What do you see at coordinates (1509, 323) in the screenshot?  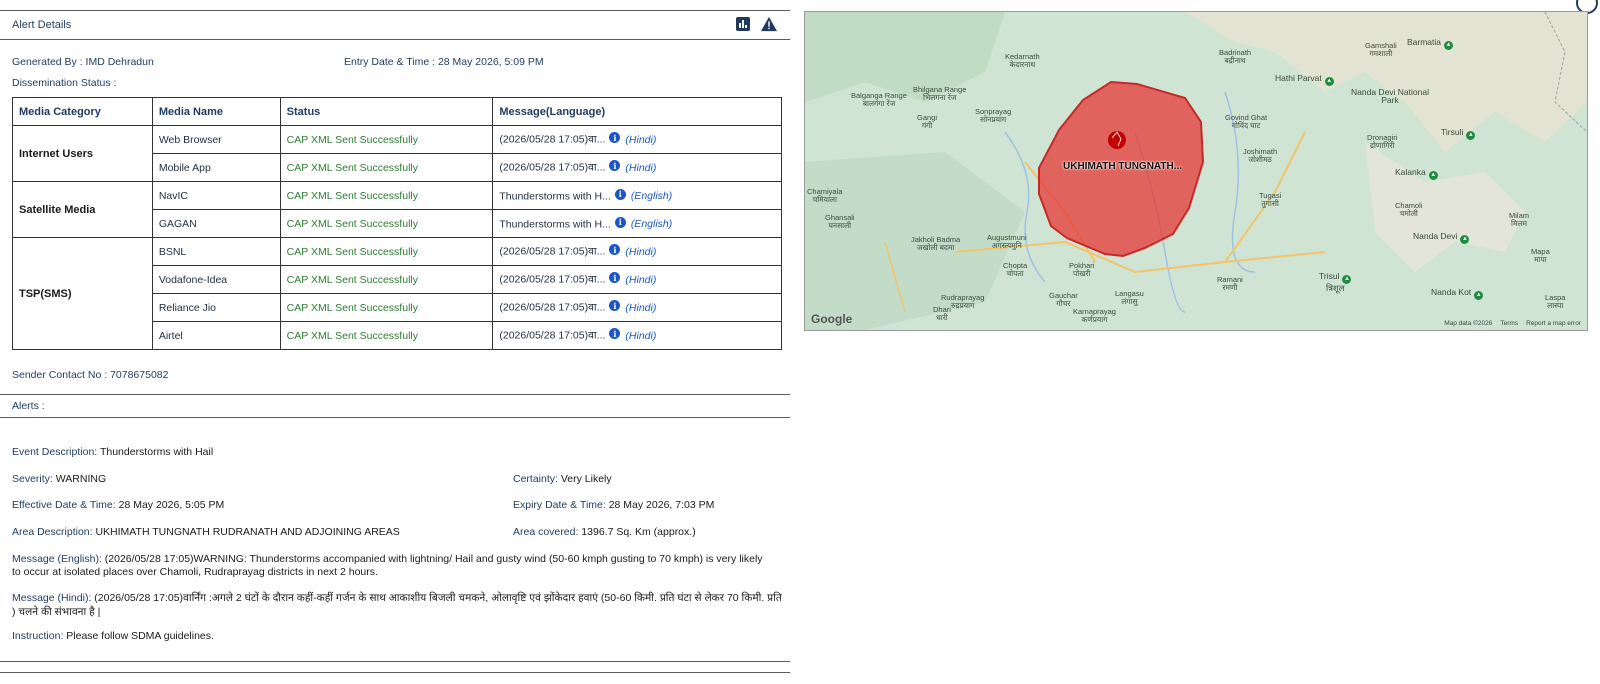 I see `terms-link: Terms` at bounding box center [1509, 323].